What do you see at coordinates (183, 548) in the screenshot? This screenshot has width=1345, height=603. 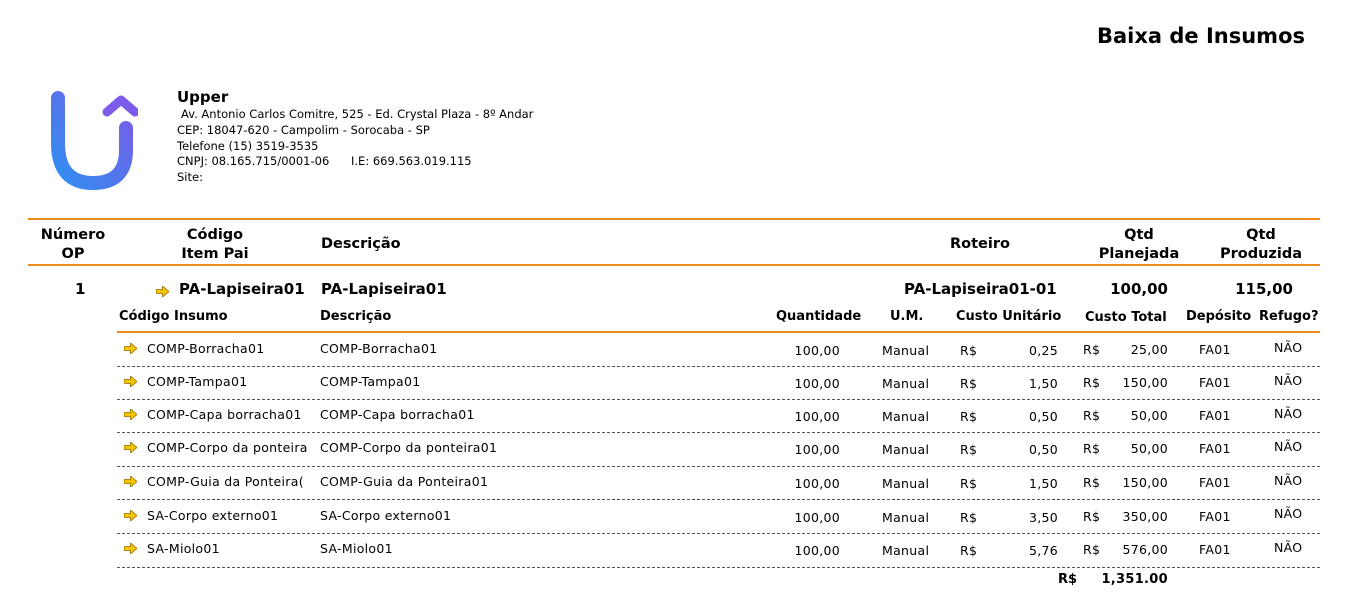 I see `item-codigo: SA-Miolo01` at bounding box center [183, 548].